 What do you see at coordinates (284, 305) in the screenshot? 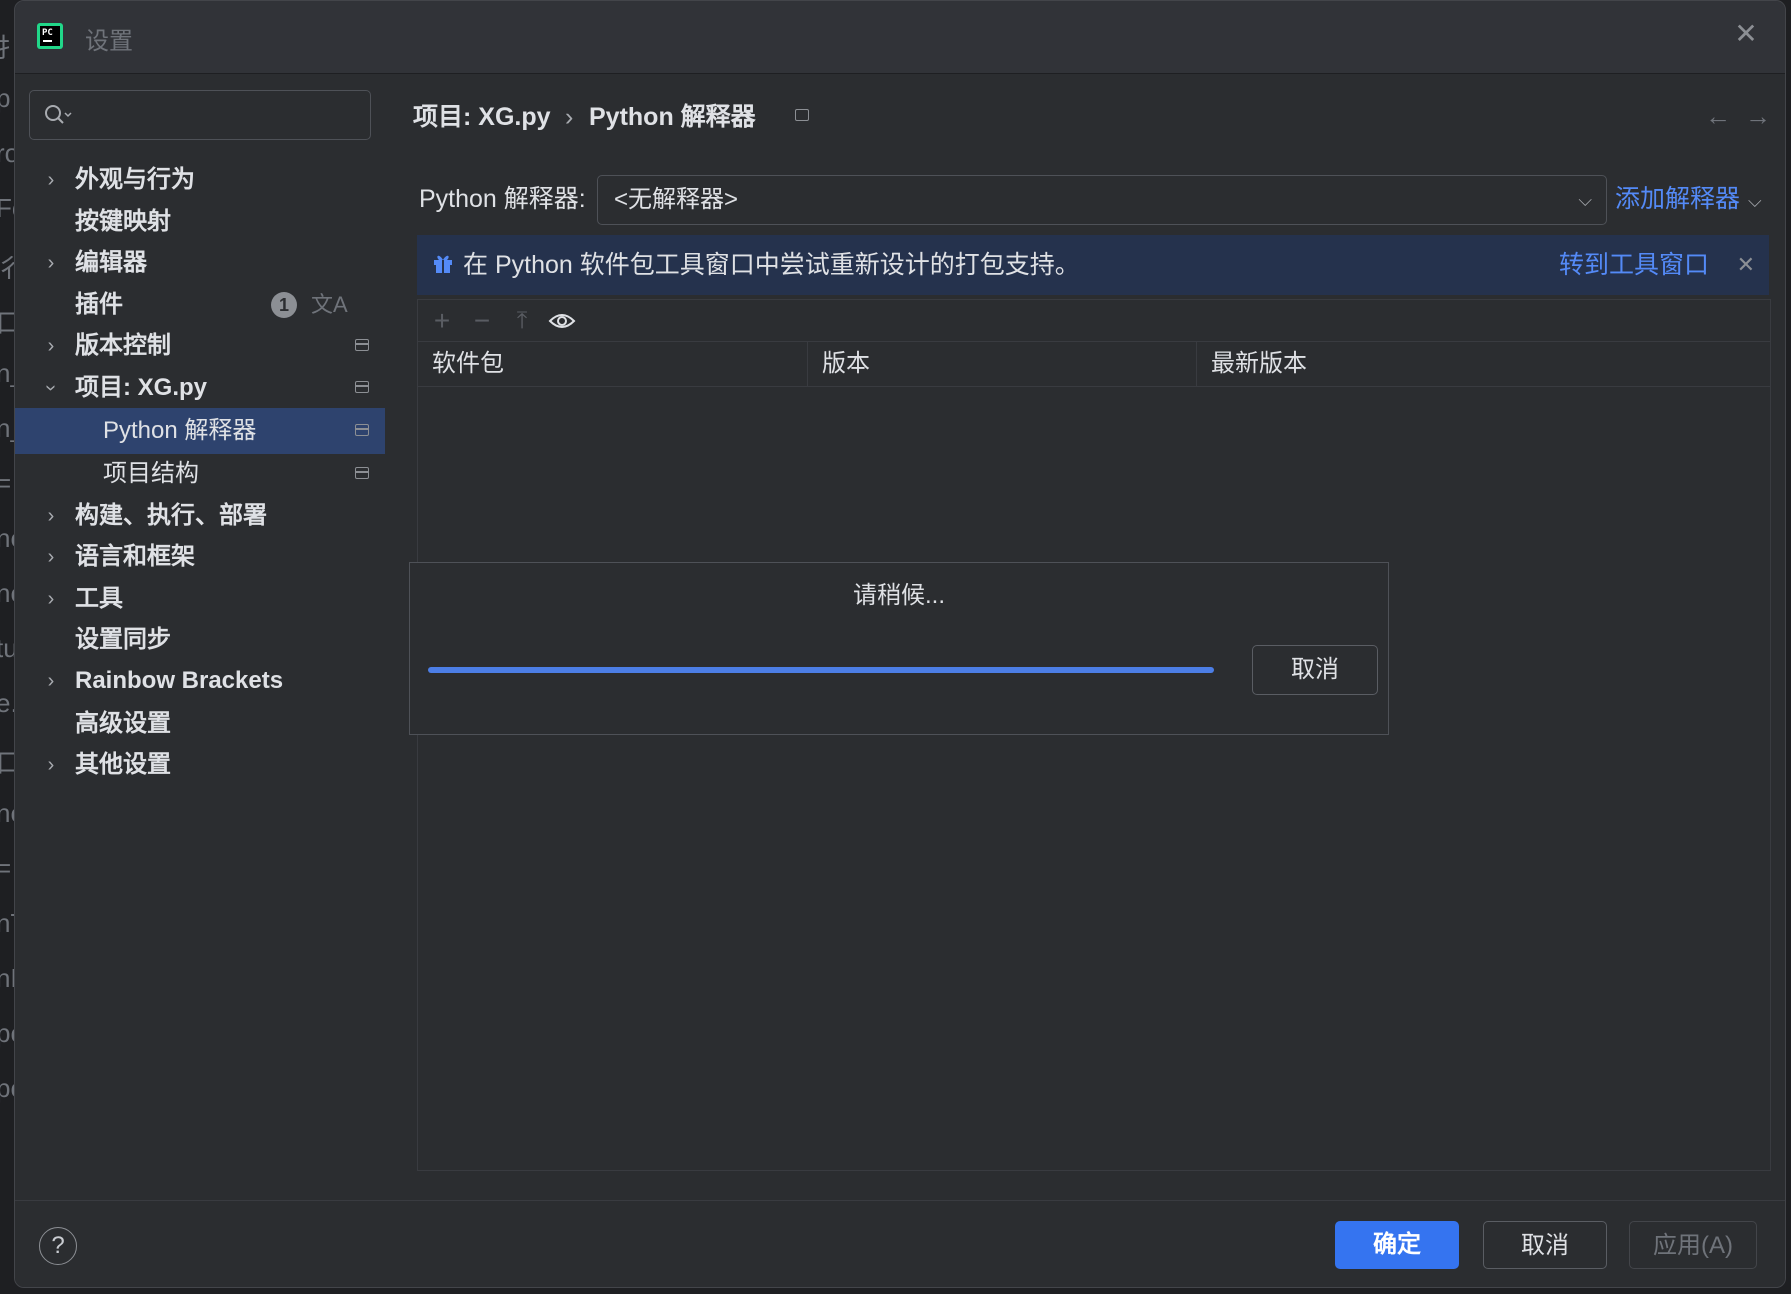
I see `plugin-update-badge: 1` at bounding box center [284, 305].